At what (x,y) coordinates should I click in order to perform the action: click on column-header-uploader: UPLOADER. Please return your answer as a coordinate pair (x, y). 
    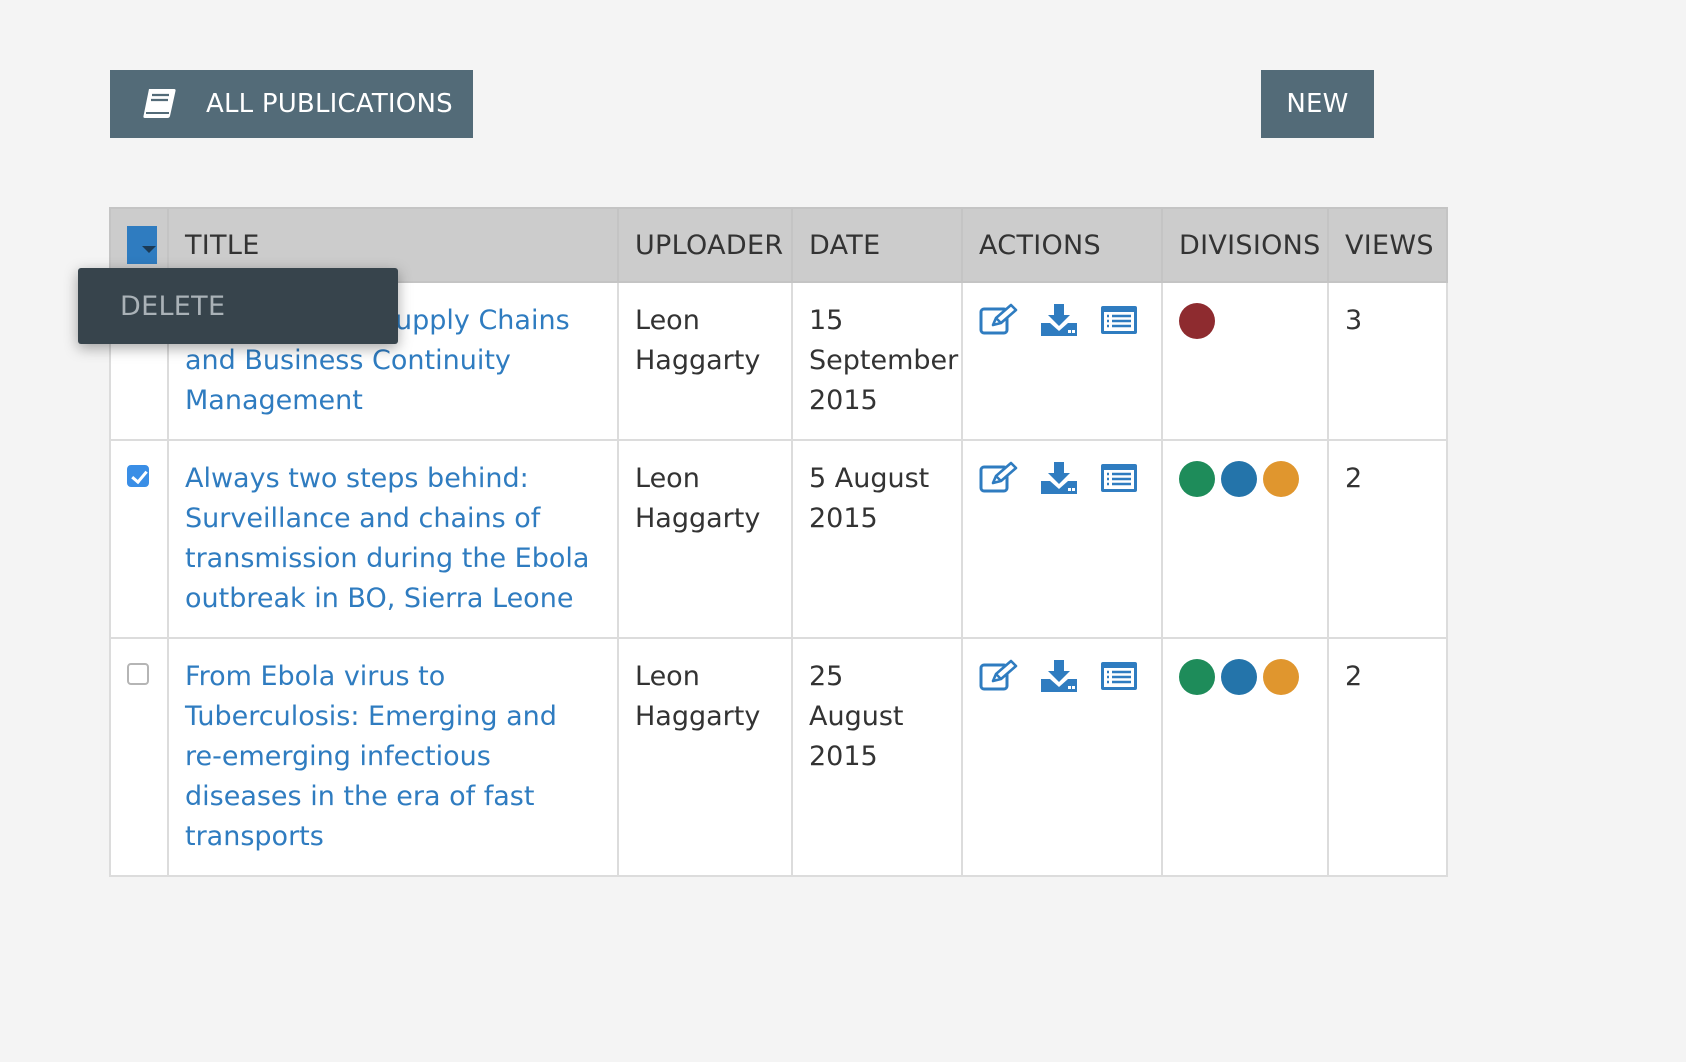
    Looking at the image, I should click on (705, 245).